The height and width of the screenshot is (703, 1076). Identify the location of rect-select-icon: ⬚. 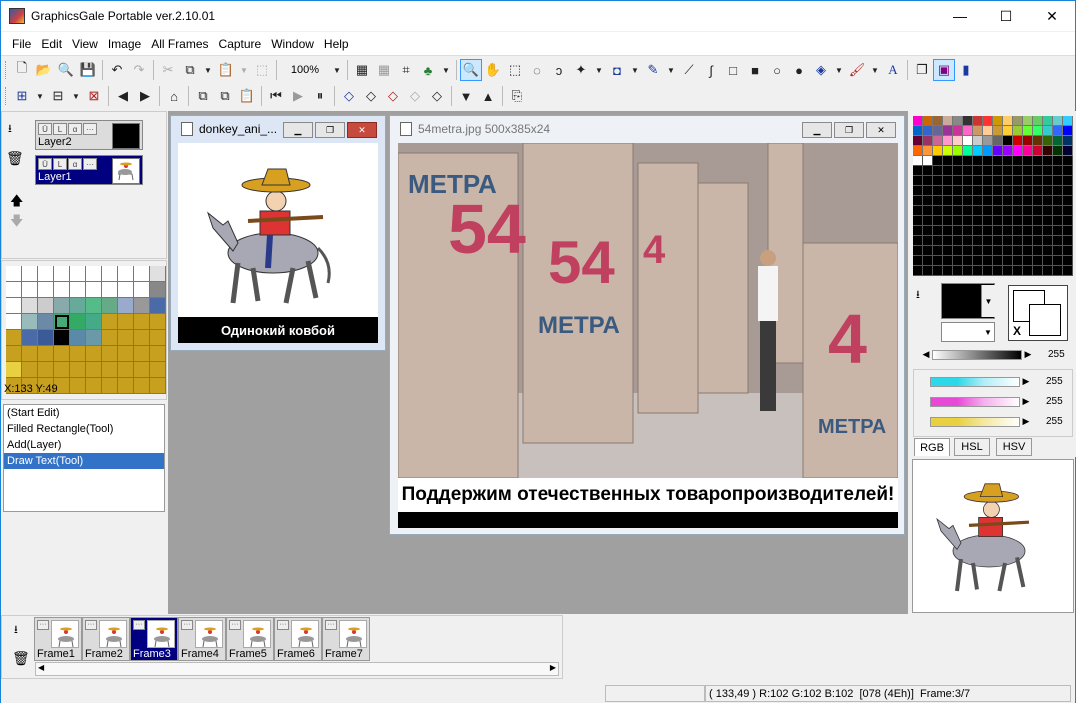
(515, 70).